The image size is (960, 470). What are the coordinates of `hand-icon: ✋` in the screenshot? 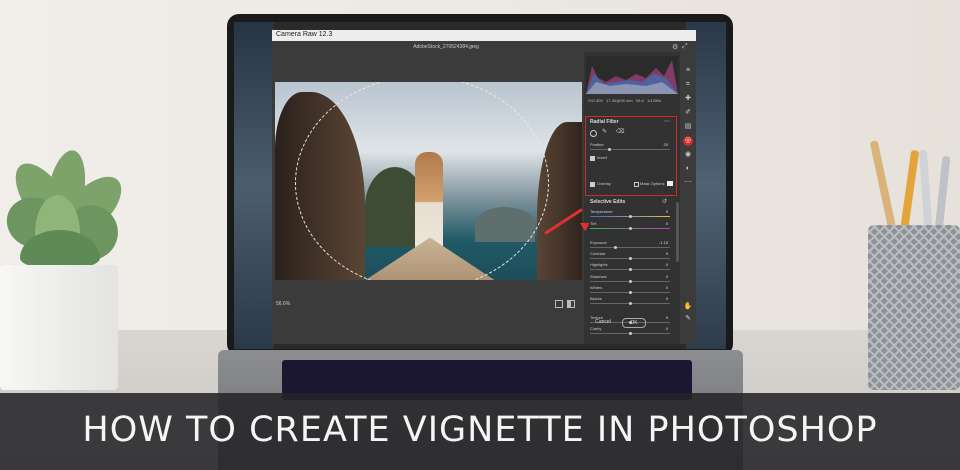 It's located at (688, 307).